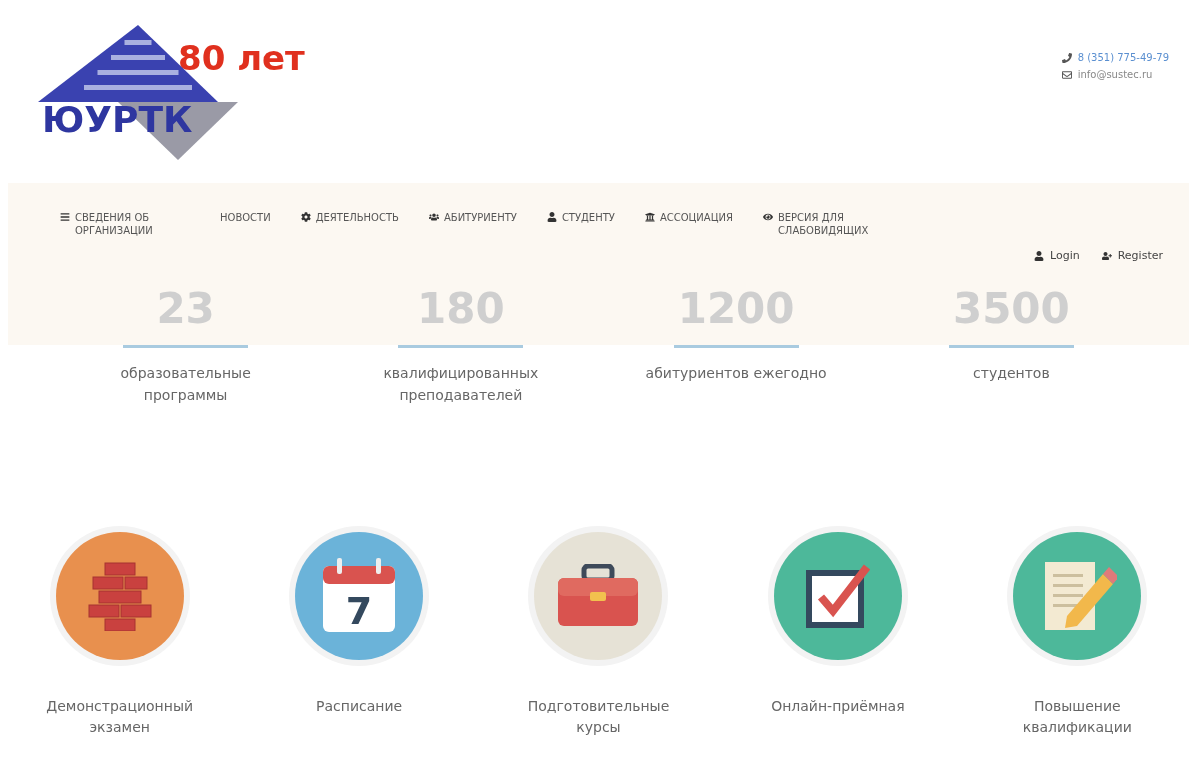 Image resolution: width=1197 pixels, height=760 pixels. I want to click on eye-icon, so click(767, 217).